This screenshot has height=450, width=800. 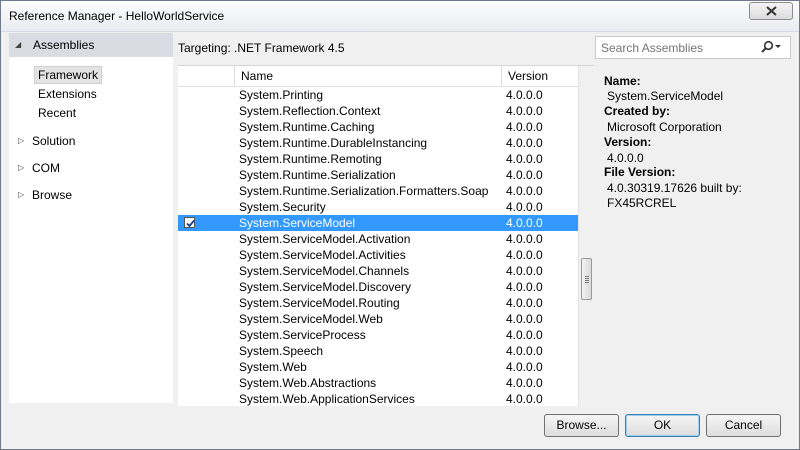 I want to click on expanded-arrow-icon: ◢, so click(x=18, y=44).